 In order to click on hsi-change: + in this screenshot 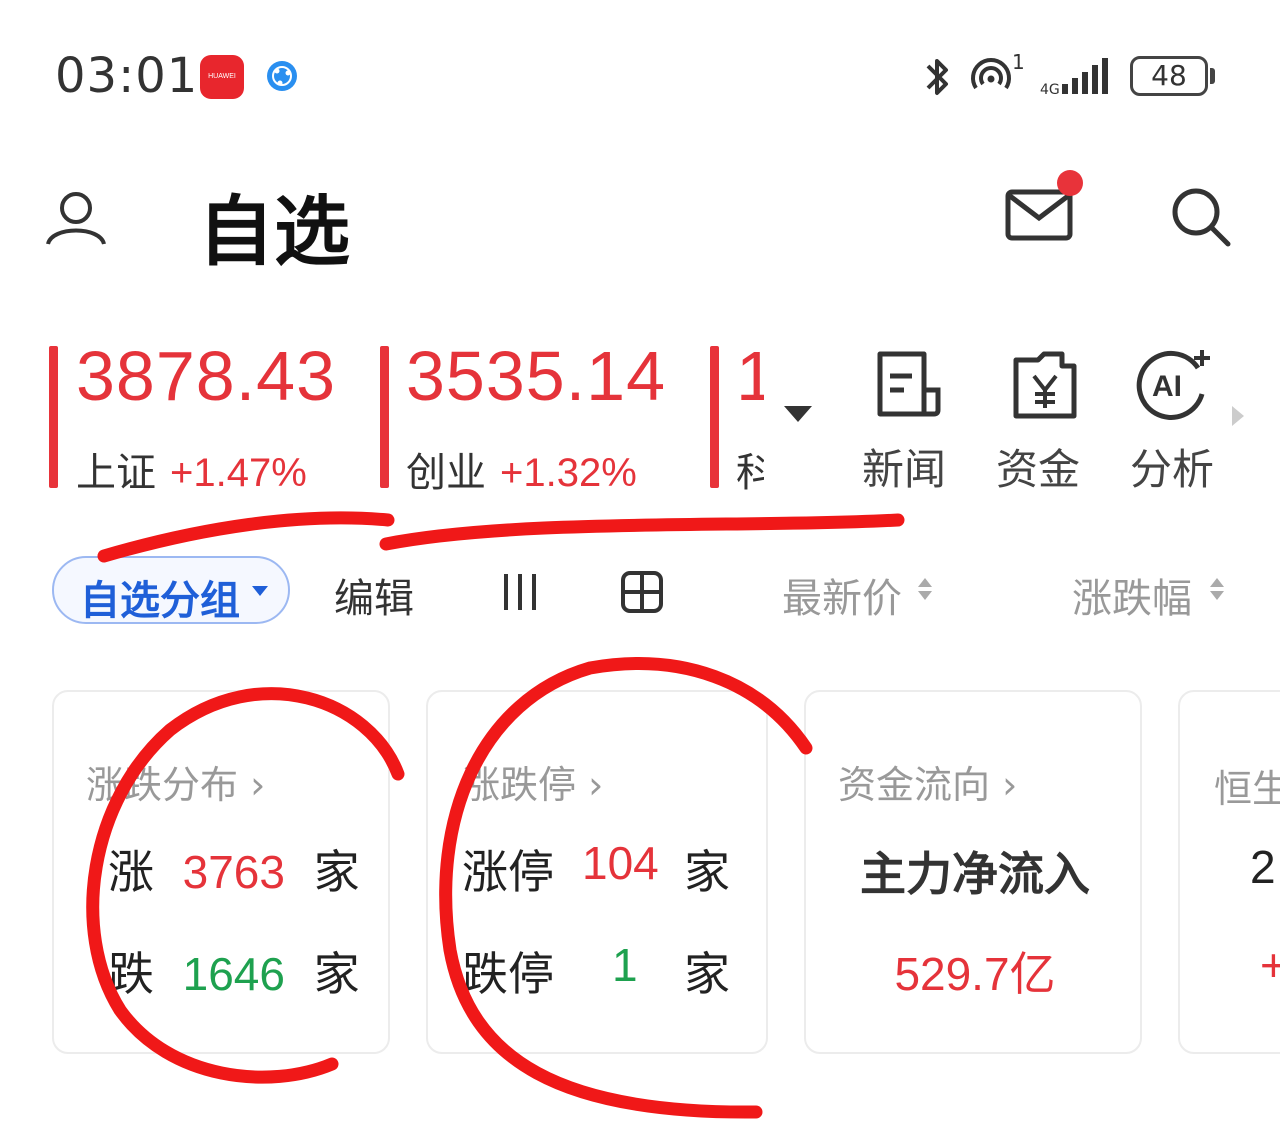, I will do `click(1270, 965)`.